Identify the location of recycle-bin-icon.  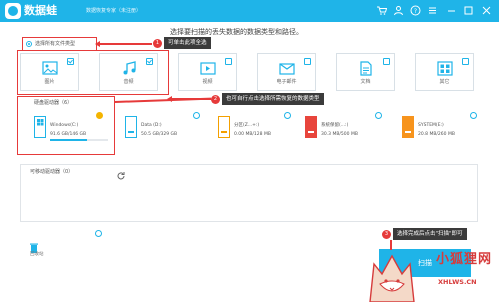
(34, 245).